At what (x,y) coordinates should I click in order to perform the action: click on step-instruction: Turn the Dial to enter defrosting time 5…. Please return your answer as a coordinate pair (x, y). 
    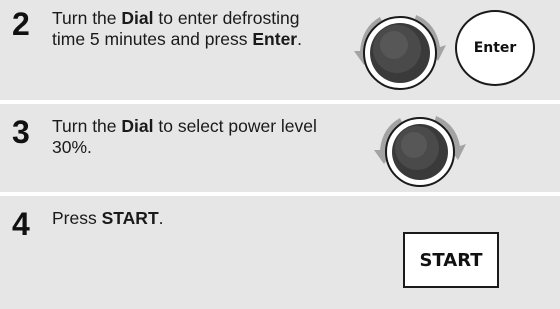
    Looking at the image, I should click on (192, 29).